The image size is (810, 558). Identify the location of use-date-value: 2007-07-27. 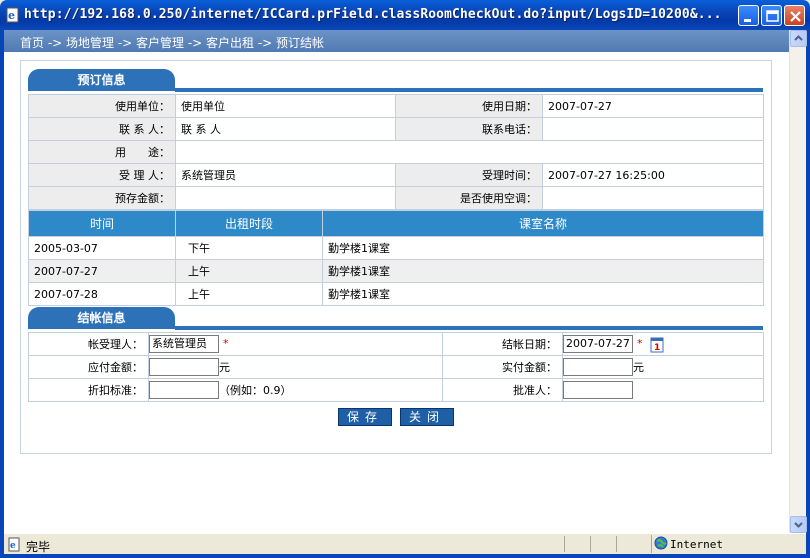
(653, 106).